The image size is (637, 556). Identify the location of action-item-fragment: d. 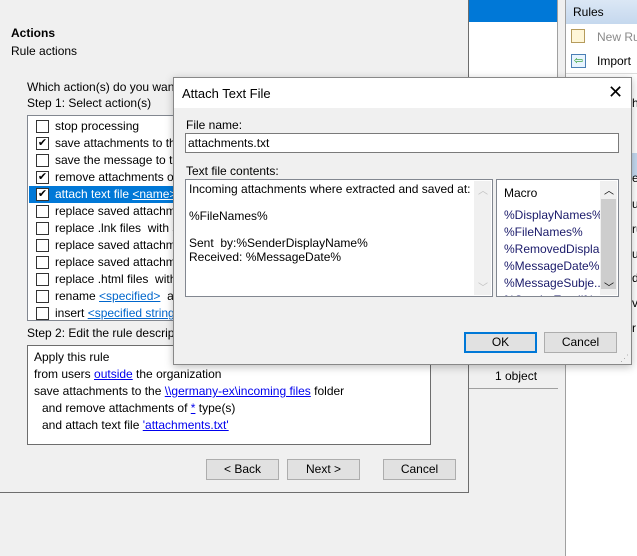
(634, 278).